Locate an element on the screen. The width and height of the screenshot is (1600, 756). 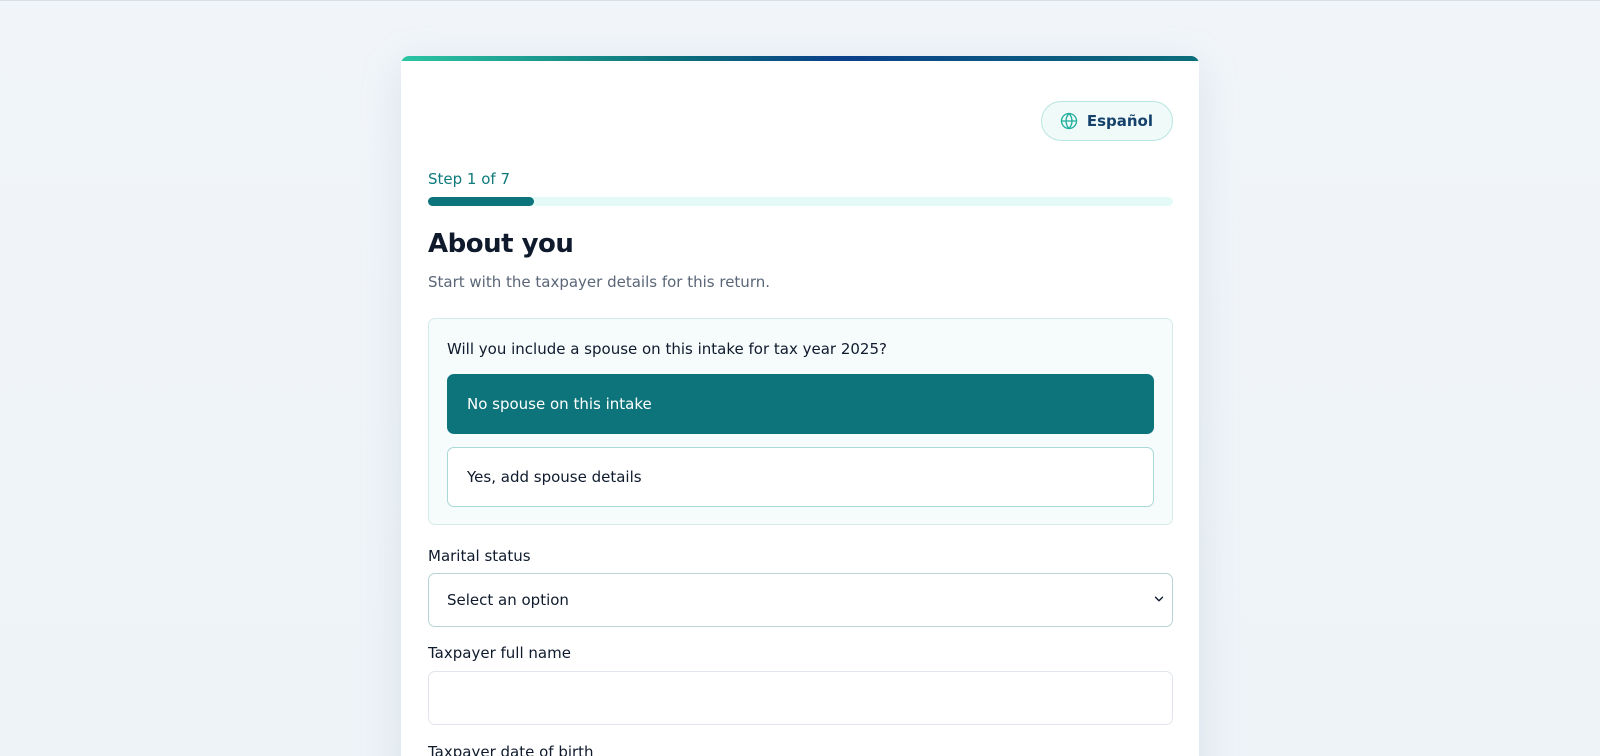
card-accent-bar is located at coordinates (800, 58).